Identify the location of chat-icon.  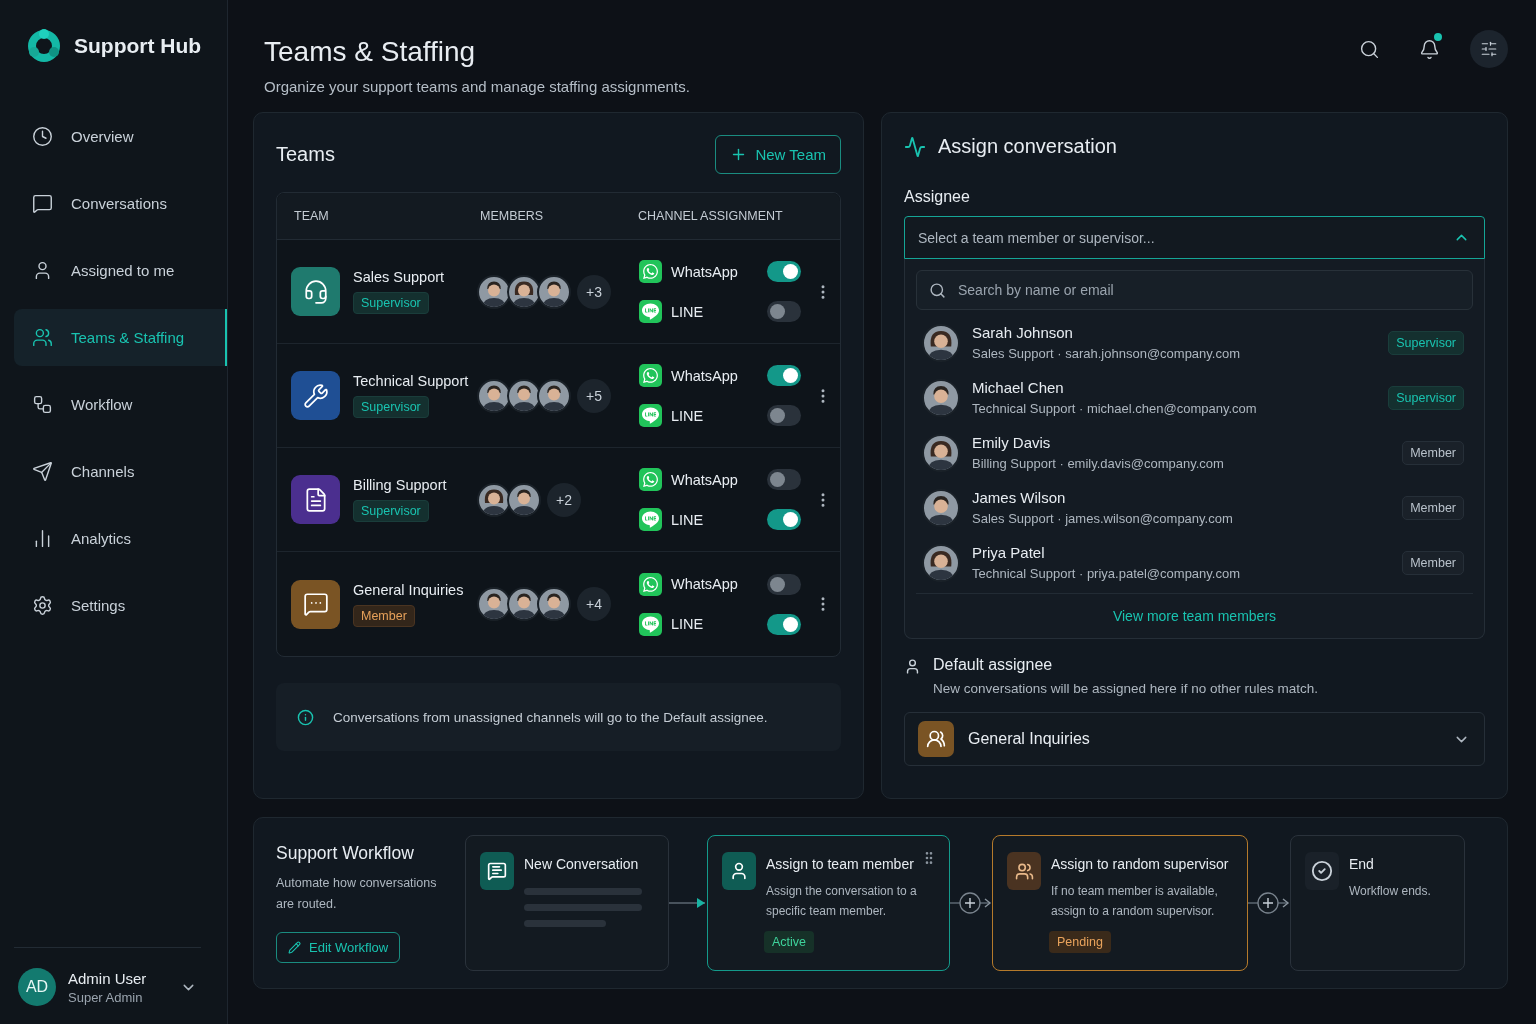
(42, 203).